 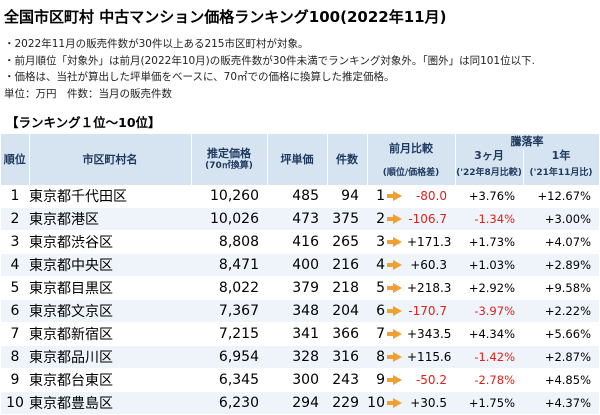 I want to click on table-row: 5 東京都目黒区 8,022 379 218 5 +218.3 +2.92% +9.58%, so click(x=300, y=288).